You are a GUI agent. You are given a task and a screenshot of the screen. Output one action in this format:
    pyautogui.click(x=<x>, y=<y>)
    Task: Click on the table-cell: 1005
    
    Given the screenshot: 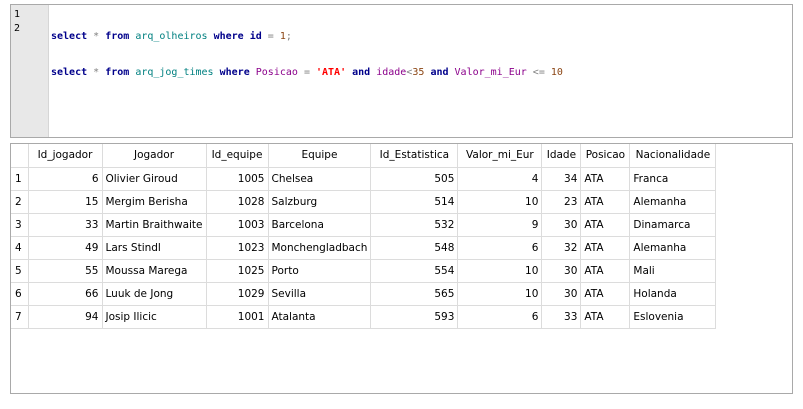 What is the action you would take?
    pyautogui.click(x=237, y=179)
    